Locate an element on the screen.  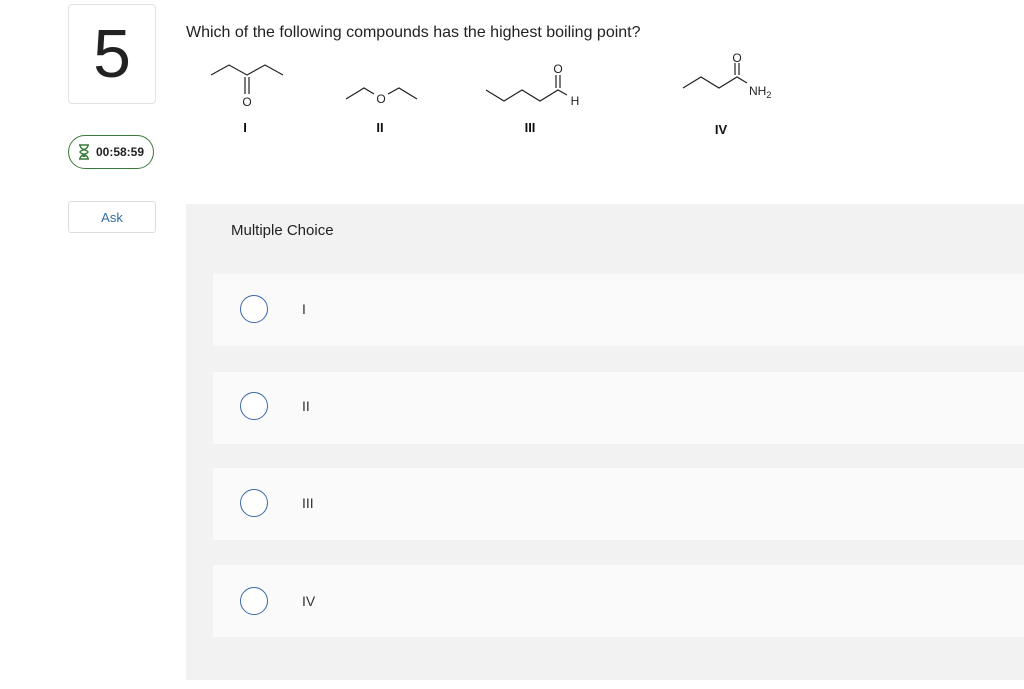
option-label: II is located at coordinates (306, 406).